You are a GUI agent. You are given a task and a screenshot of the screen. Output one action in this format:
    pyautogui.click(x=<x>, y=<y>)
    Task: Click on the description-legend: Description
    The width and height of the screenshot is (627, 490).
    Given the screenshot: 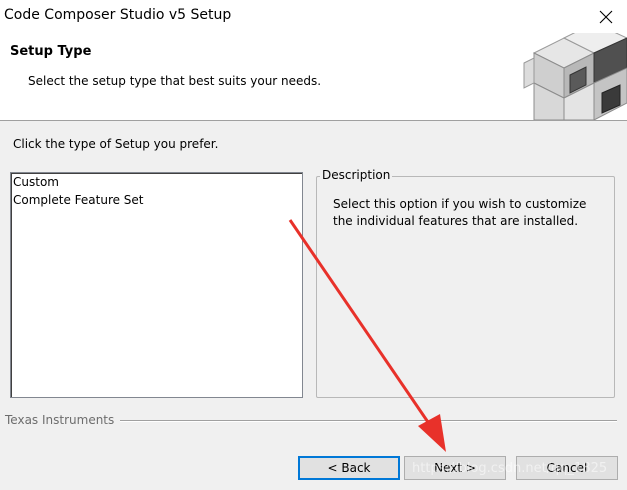 What is the action you would take?
    pyautogui.click(x=356, y=175)
    